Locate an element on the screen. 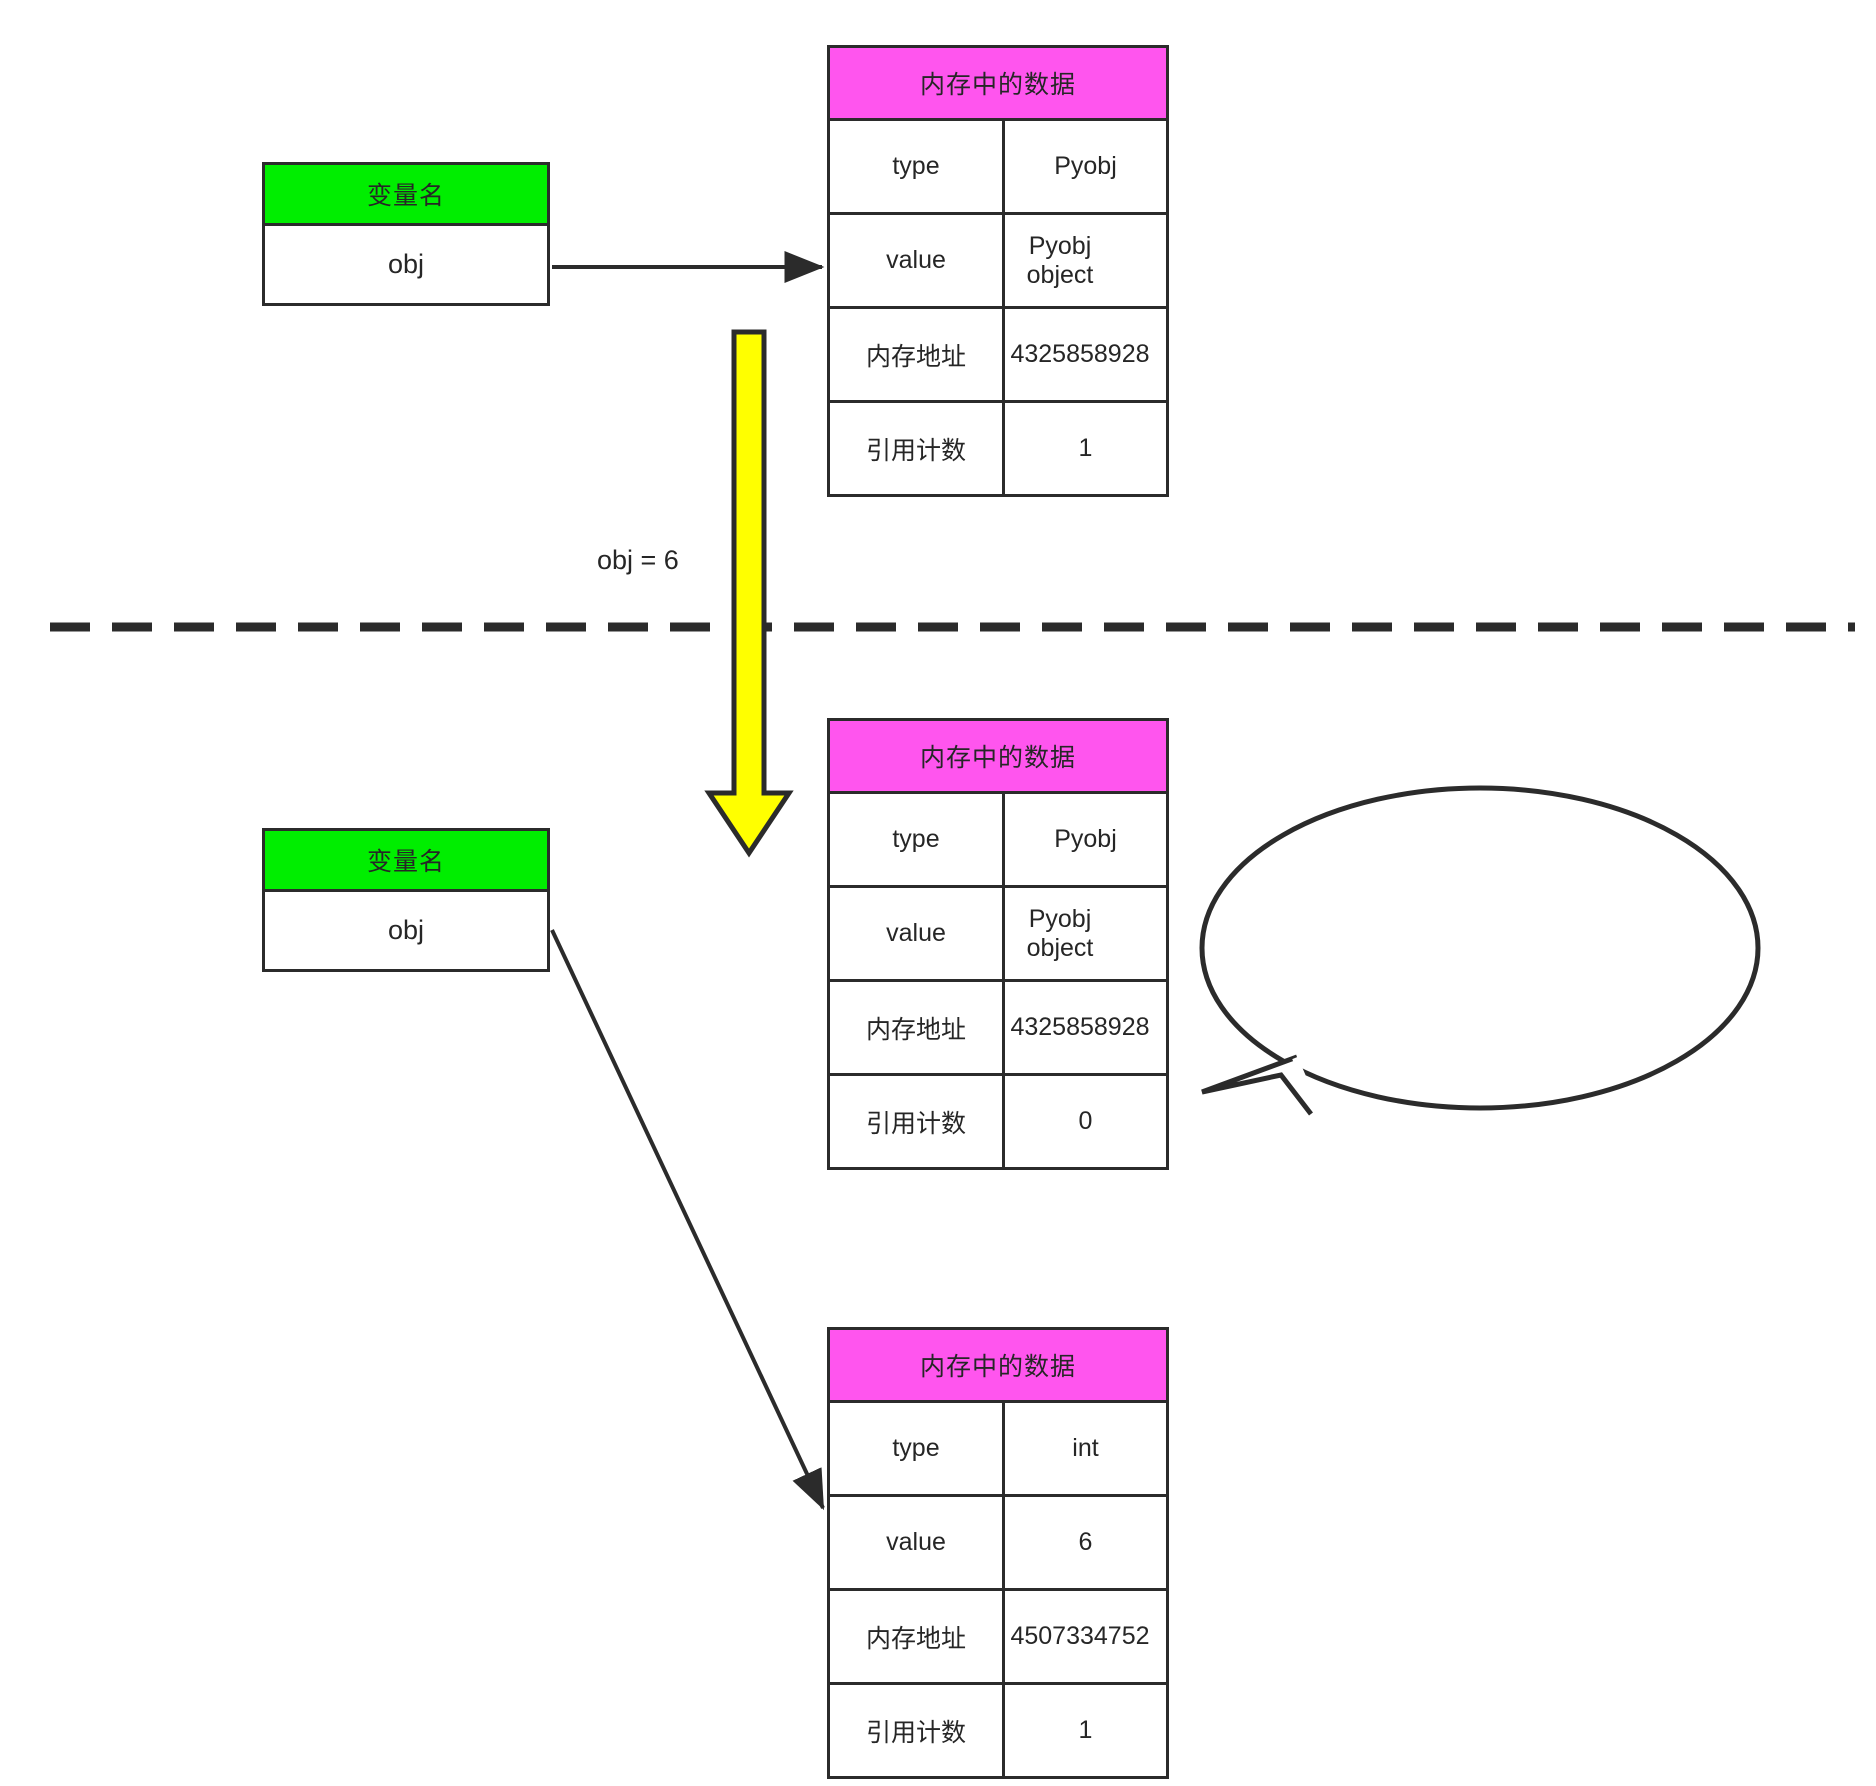 Image resolution: width=1876 pixels, height=1786 pixels. pointer-arrow-bottom is located at coordinates (687, 1220).